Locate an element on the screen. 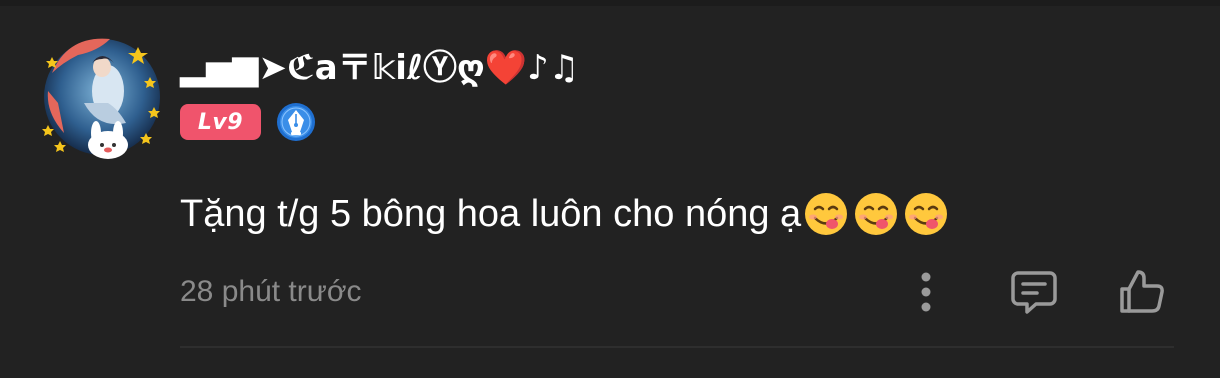 The height and width of the screenshot is (378, 1220). like-button is located at coordinates (1141, 292).